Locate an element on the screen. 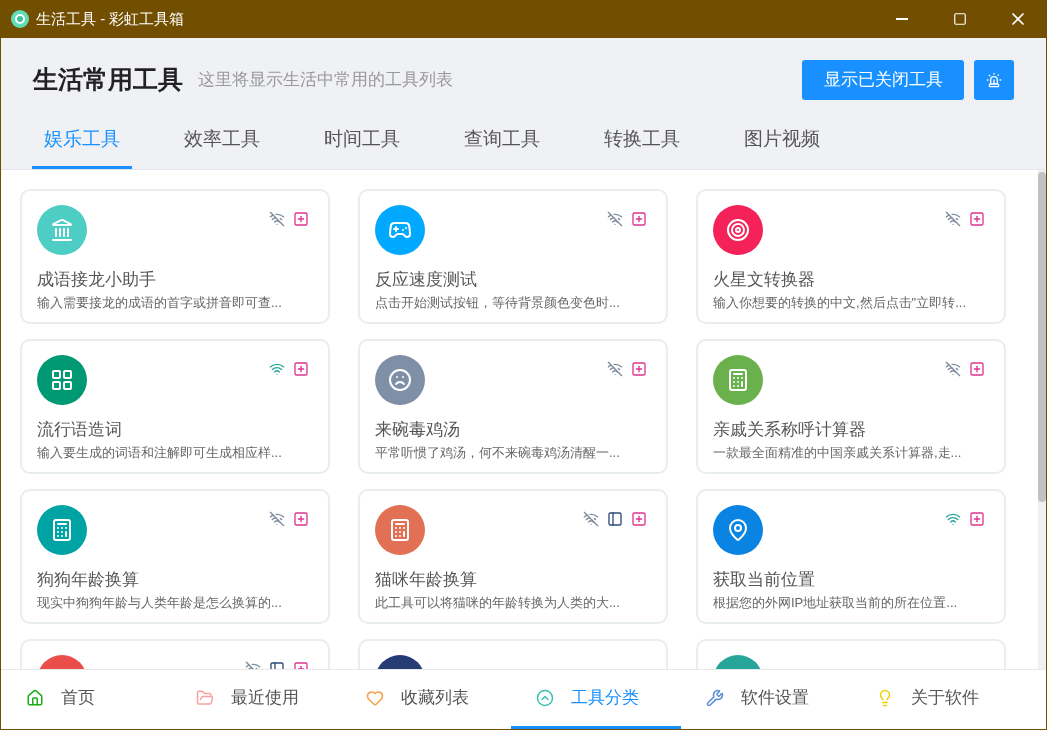 Image resolution: width=1047 pixels, height=730 pixels. grid-icon is located at coordinates (62, 380).